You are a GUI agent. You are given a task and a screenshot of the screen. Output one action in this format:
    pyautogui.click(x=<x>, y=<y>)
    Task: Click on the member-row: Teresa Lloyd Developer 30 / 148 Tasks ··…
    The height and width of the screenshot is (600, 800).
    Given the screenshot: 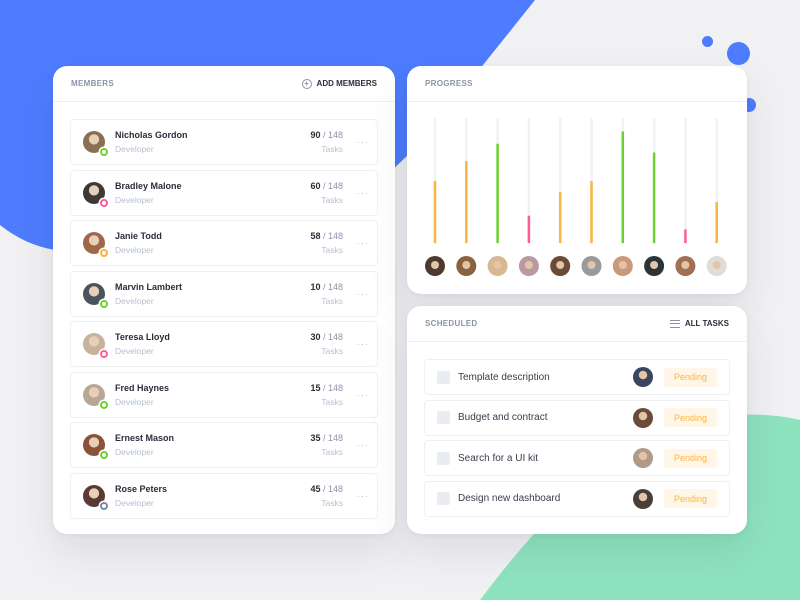 What is the action you would take?
    pyautogui.click(x=224, y=344)
    